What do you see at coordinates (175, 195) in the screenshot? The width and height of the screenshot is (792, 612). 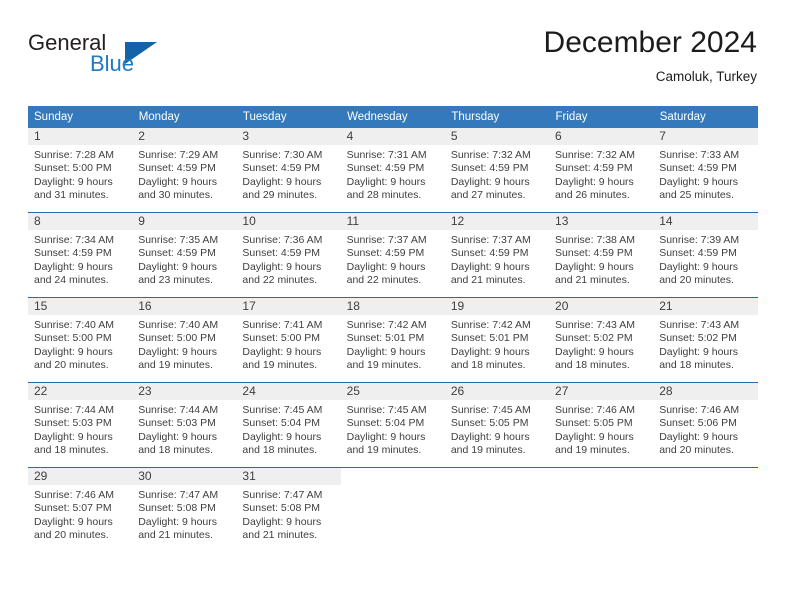 I see `daylight-text-line2: and 30 minutes.` at bounding box center [175, 195].